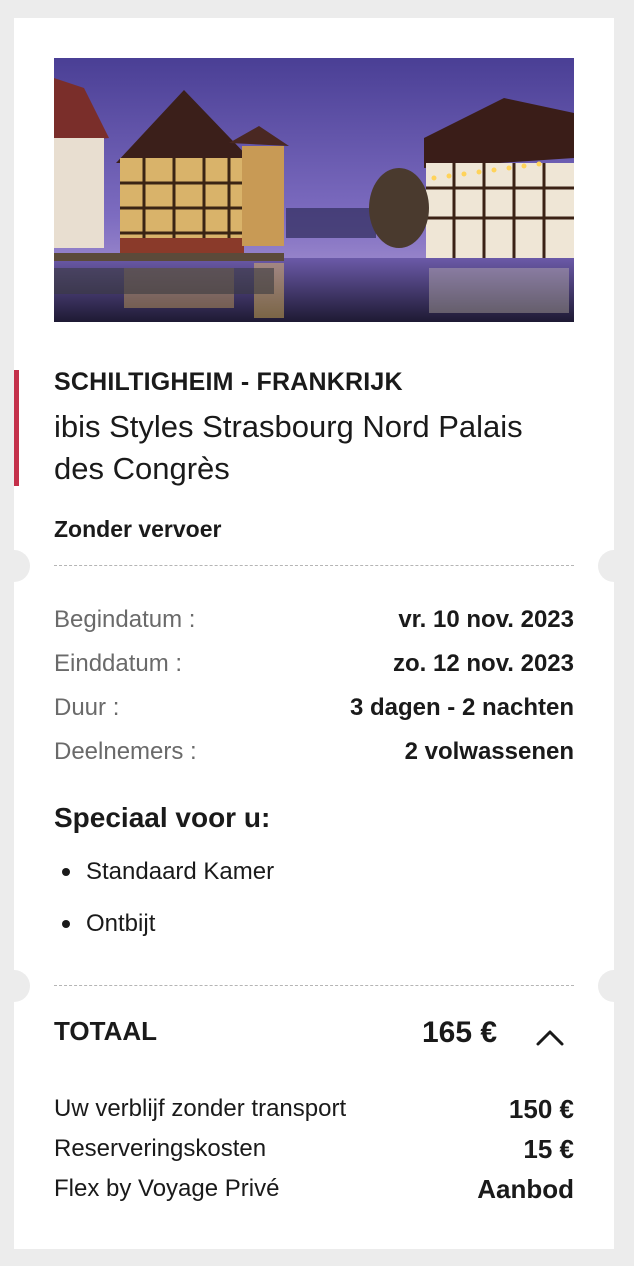 This screenshot has height=1266, width=634. What do you see at coordinates (228, 382) in the screenshot?
I see `location-heading: SCHILTIGHEIM - FRANKRIJK` at bounding box center [228, 382].